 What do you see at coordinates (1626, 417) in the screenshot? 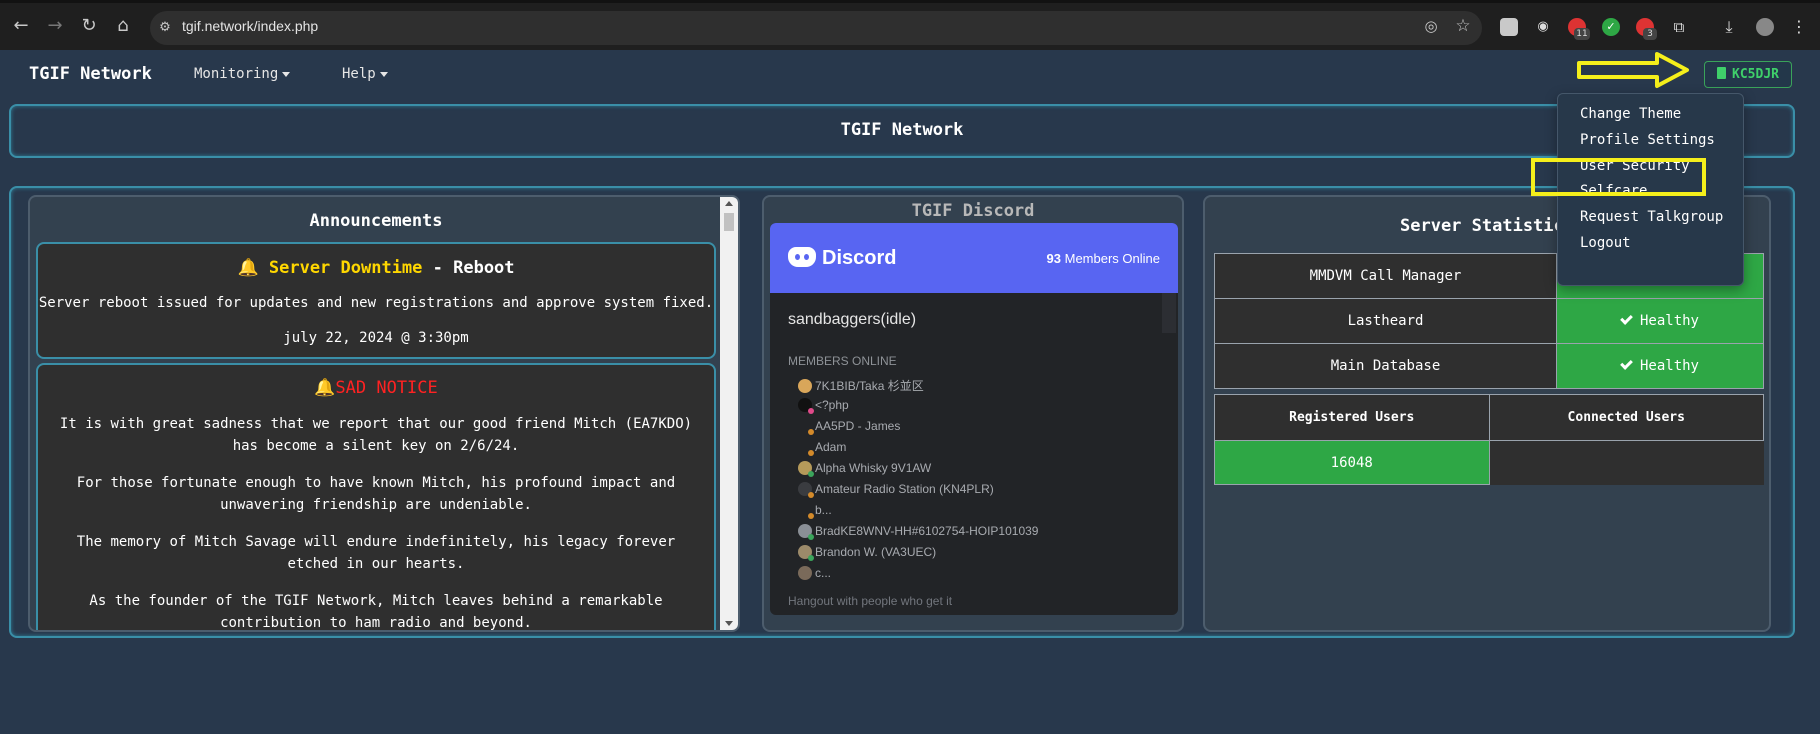
I see `connected-users-header: Connected Users` at bounding box center [1626, 417].